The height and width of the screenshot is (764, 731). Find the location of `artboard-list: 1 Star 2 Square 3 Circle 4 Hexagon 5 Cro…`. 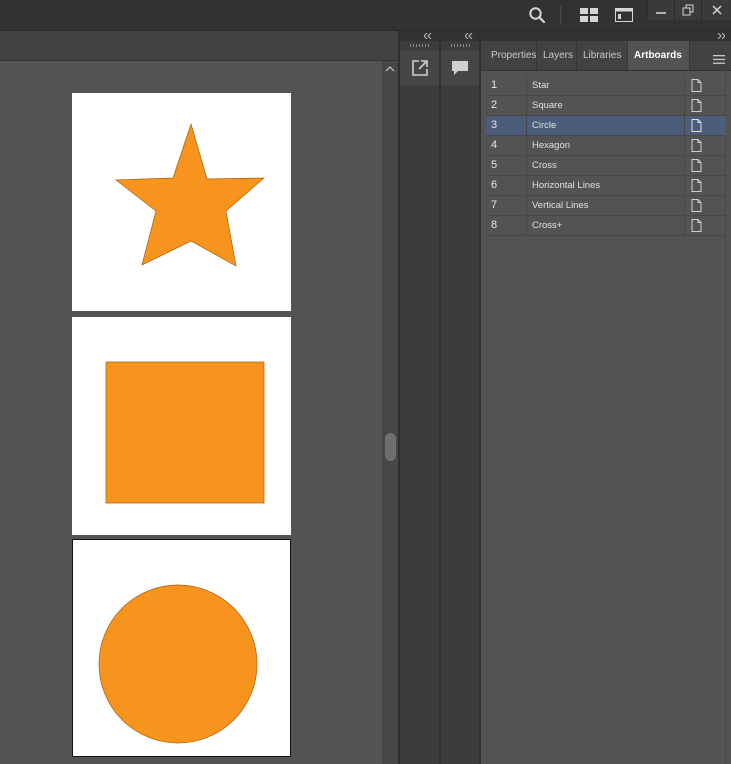

artboard-list: 1 Star 2 Square 3 Circle 4 Hexagon 5 Cro… is located at coordinates (606, 156).